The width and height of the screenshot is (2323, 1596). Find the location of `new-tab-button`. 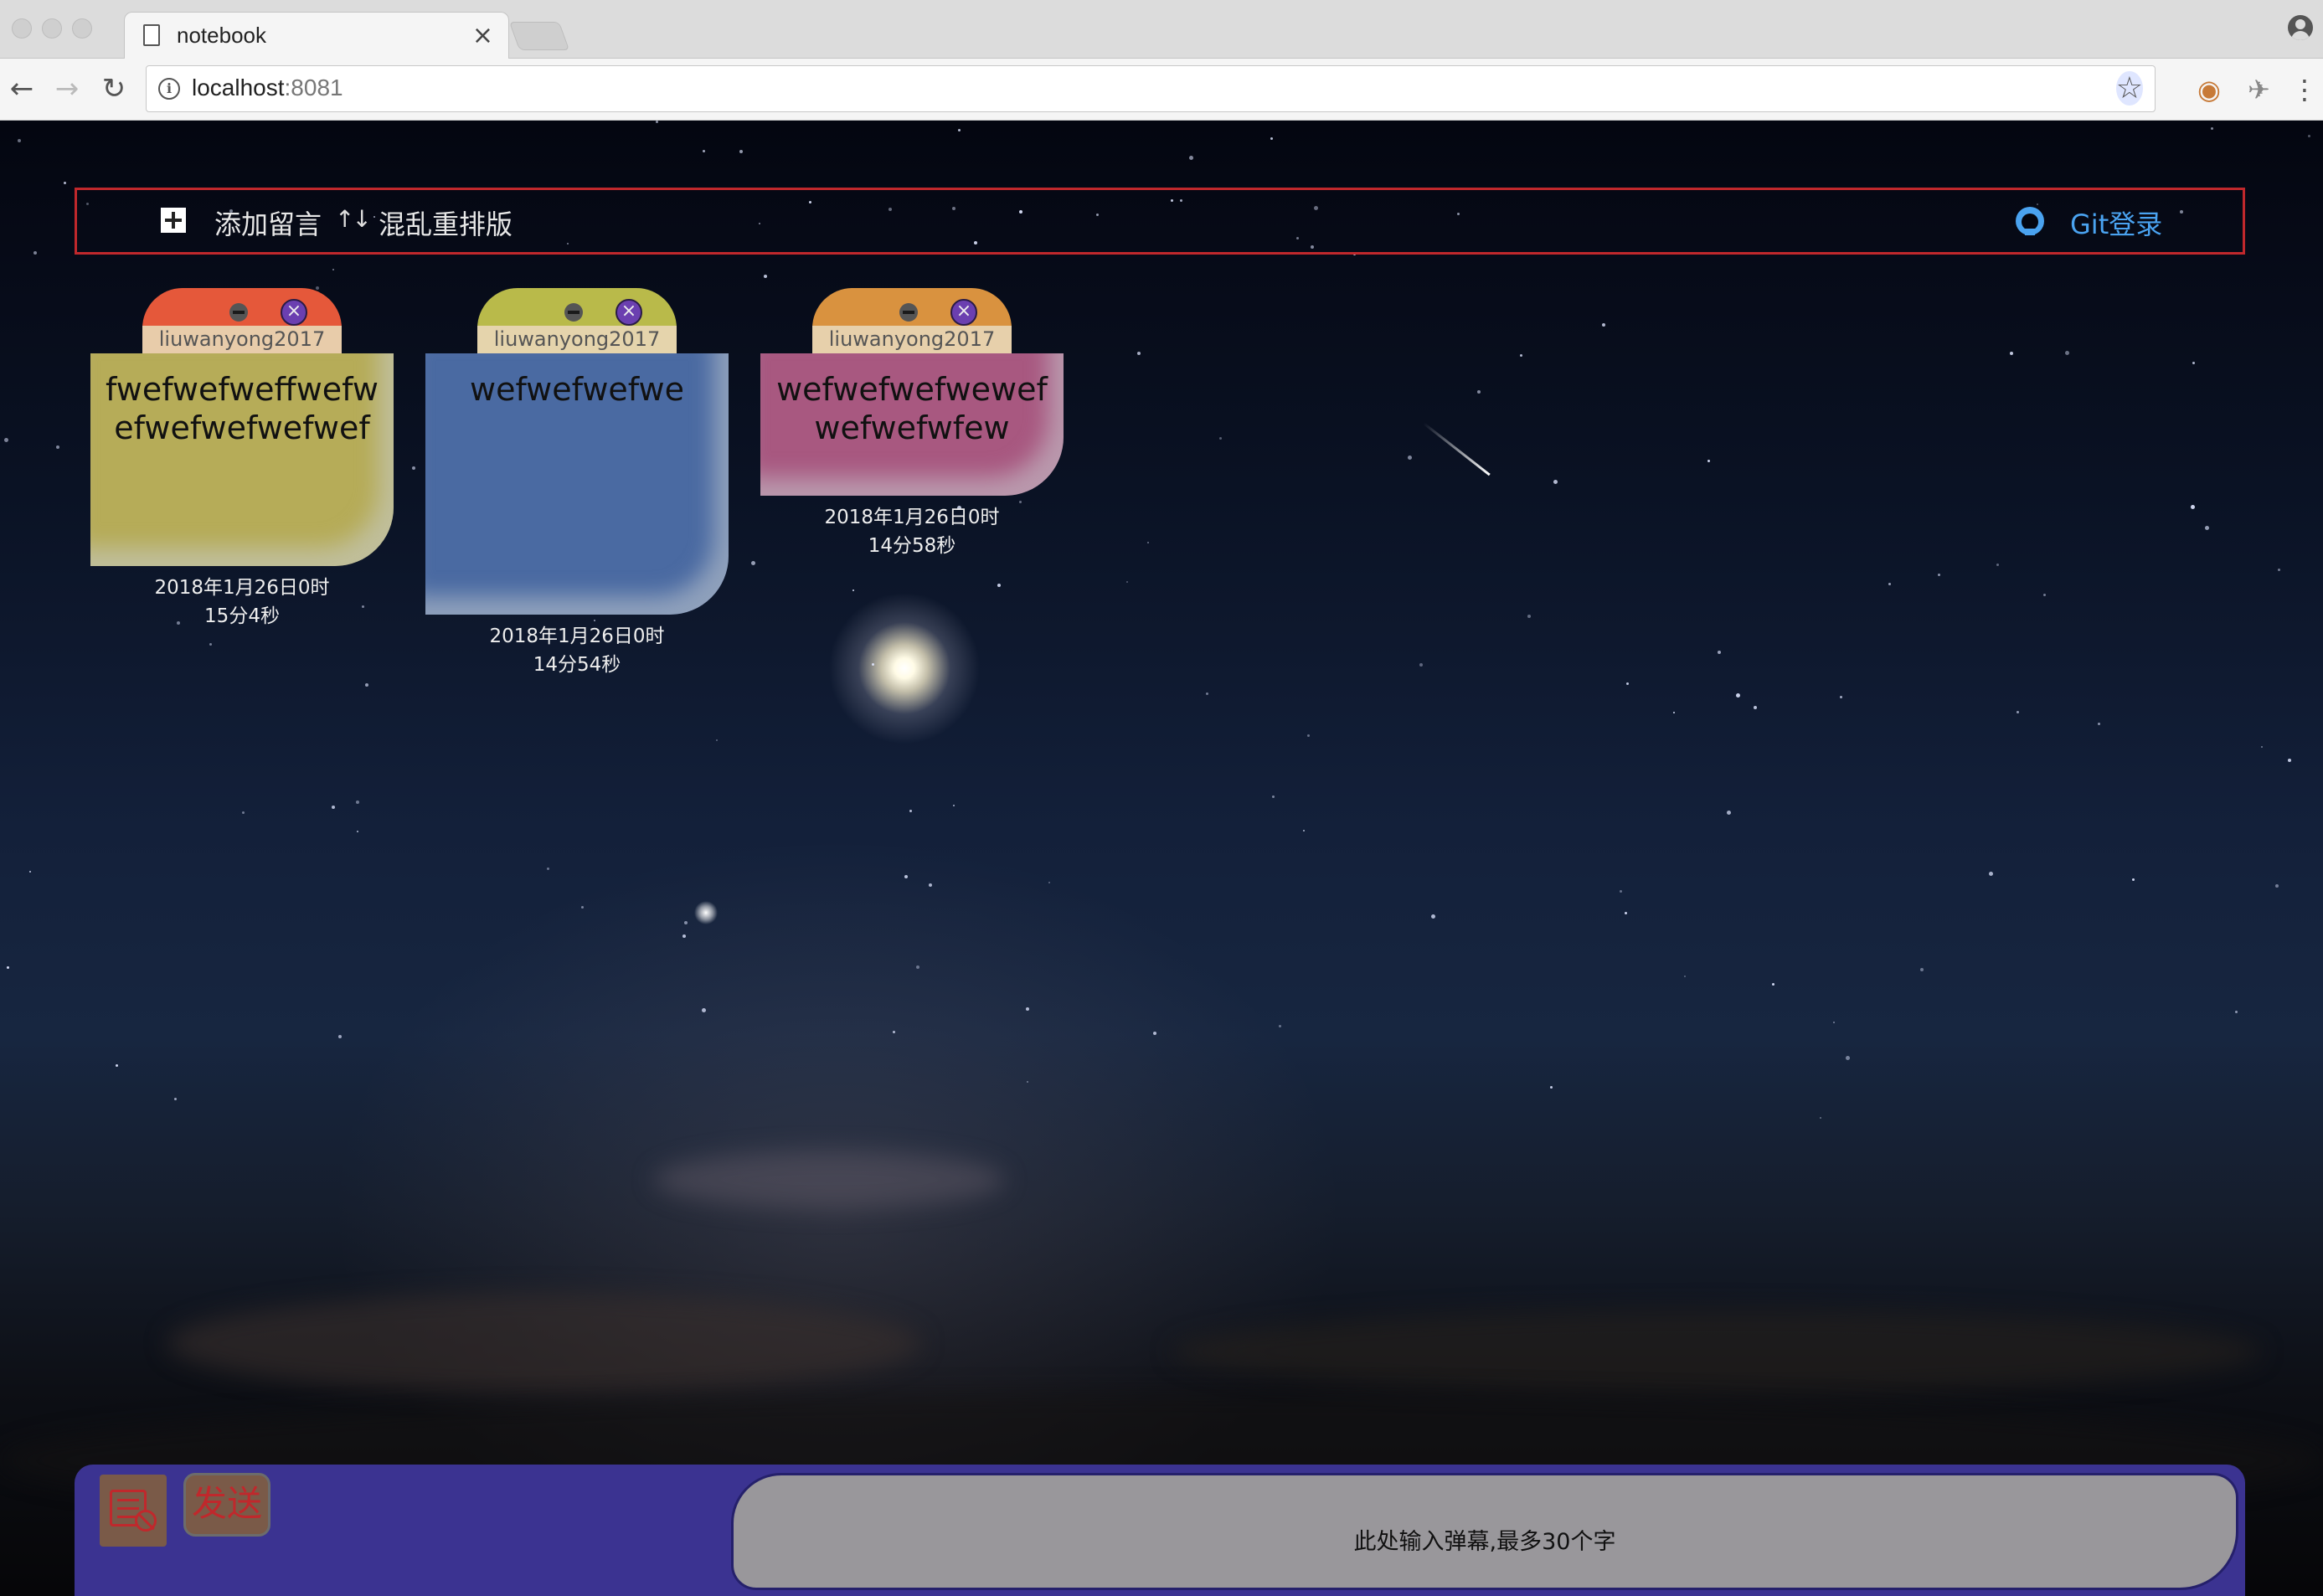

new-tab-button is located at coordinates (539, 36).